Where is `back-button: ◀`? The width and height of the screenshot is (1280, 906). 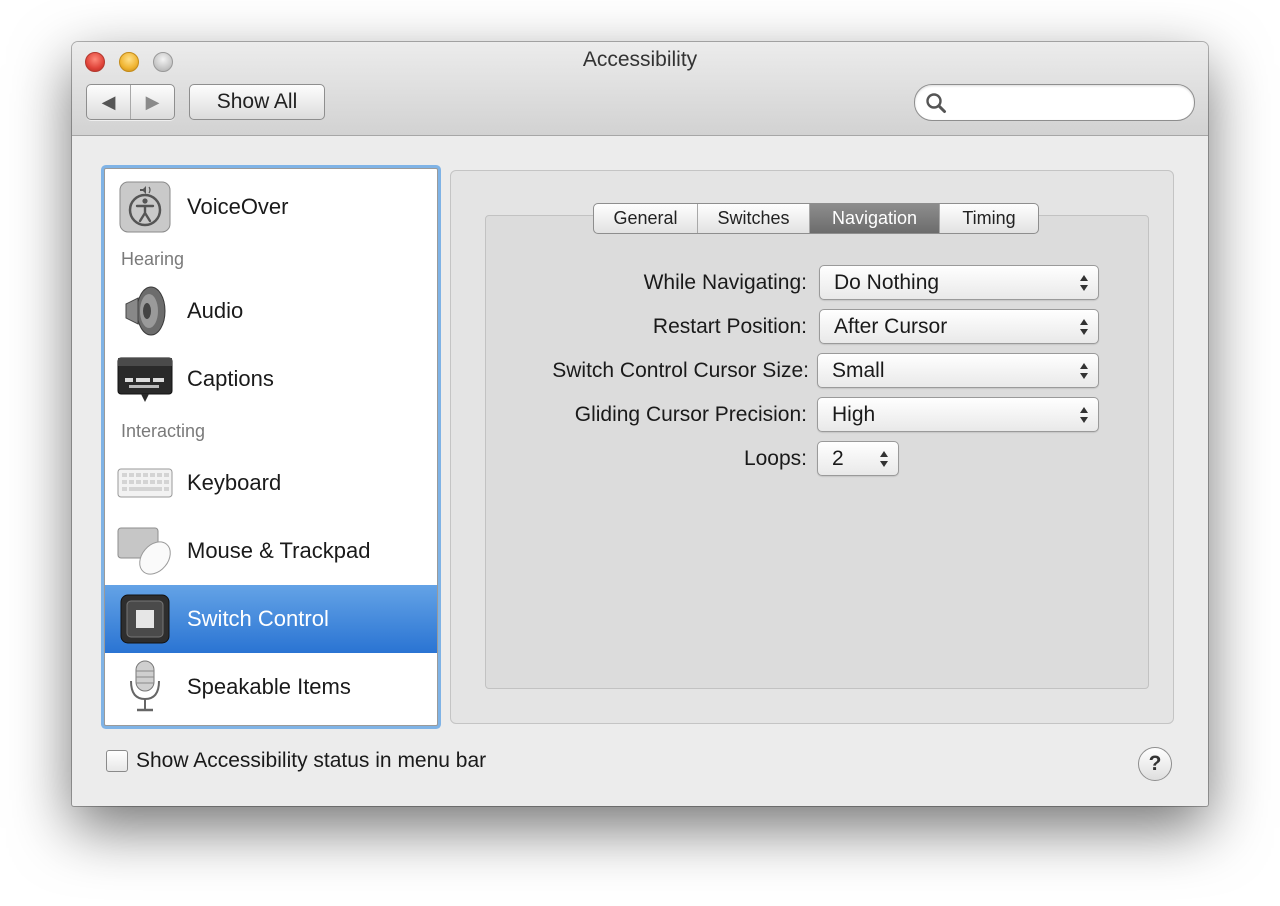 back-button: ◀ is located at coordinates (109, 102).